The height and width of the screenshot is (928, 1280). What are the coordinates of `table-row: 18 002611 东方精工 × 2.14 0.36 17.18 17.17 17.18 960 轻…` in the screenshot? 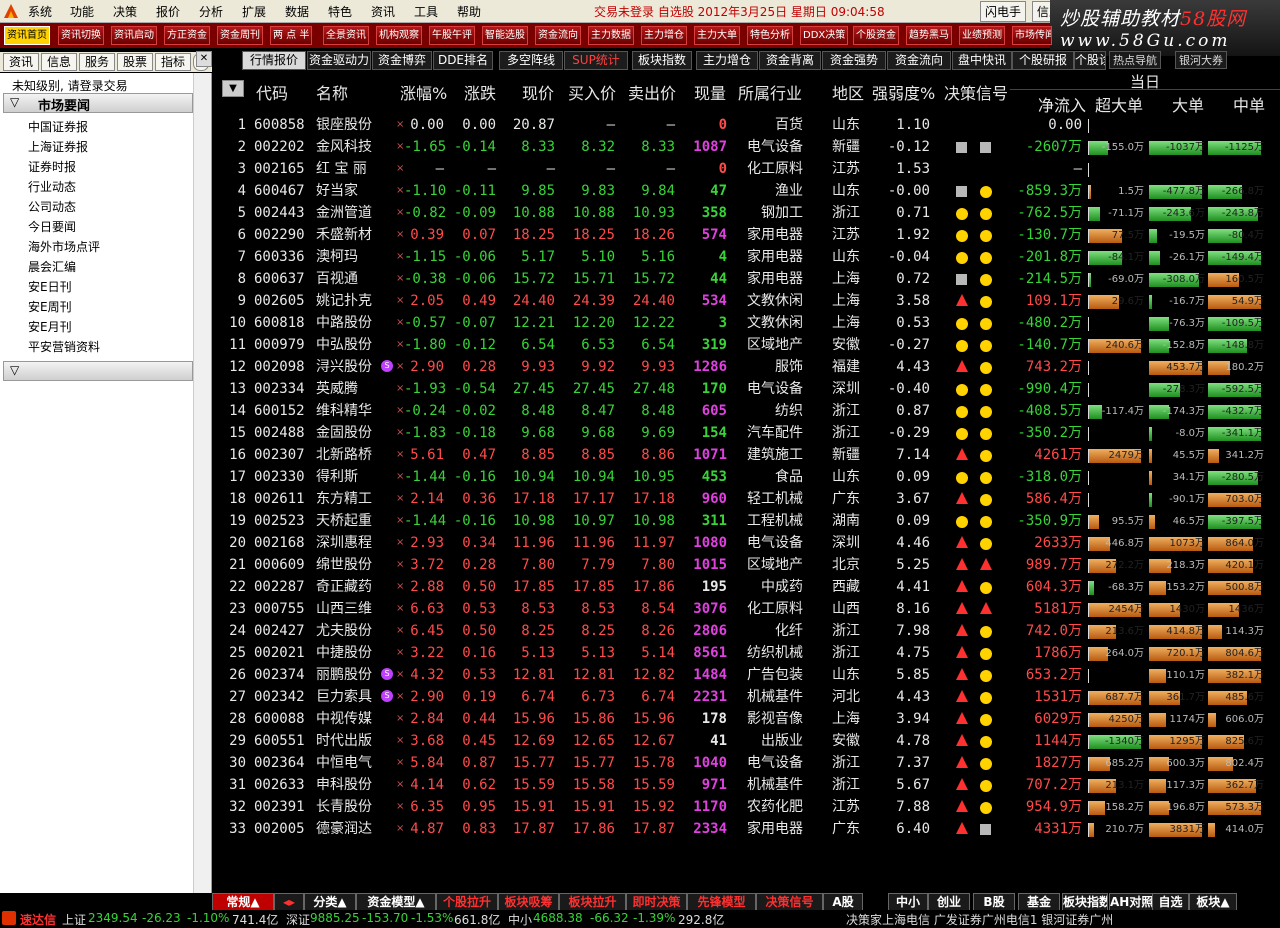 It's located at (746, 500).